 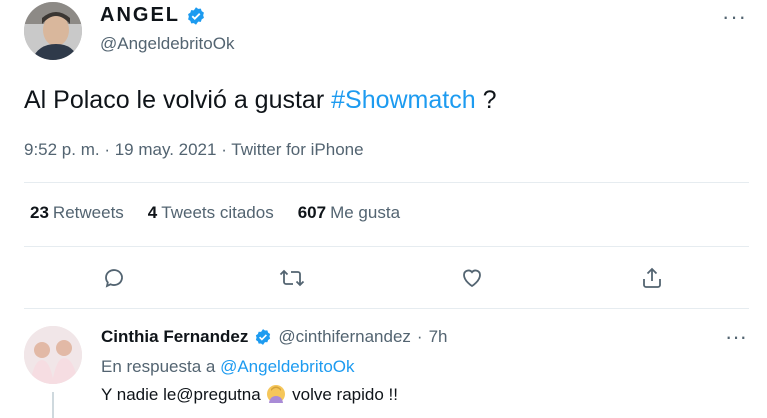 What do you see at coordinates (276, 394) in the screenshot?
I see `person-emoji-icon` at bounding box center [276, 394].